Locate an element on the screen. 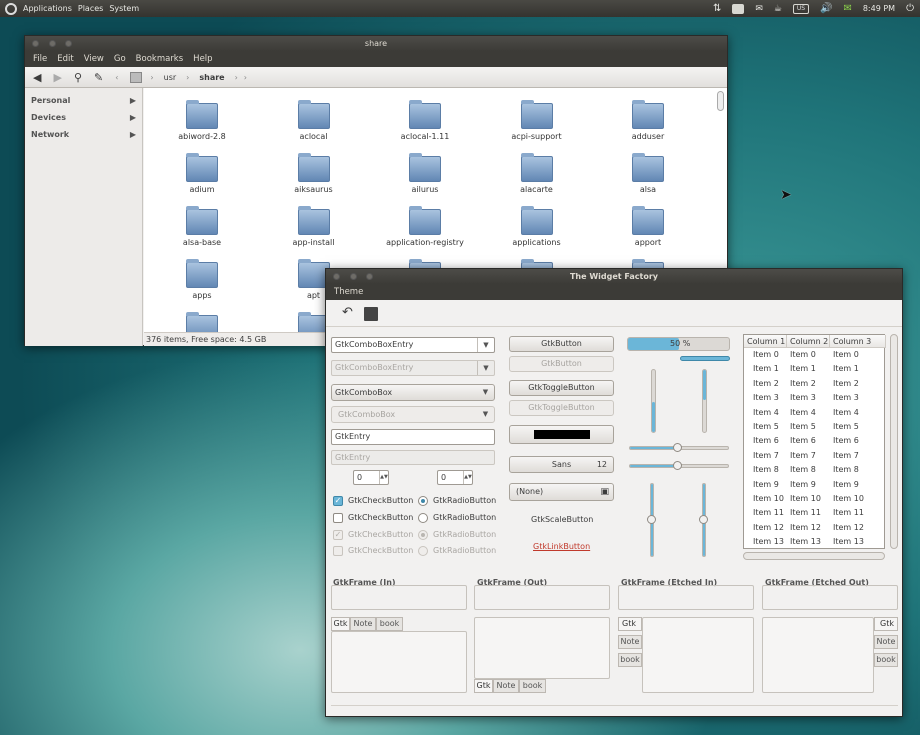  menu-theme: Theme is located at coordinates (348, 292).